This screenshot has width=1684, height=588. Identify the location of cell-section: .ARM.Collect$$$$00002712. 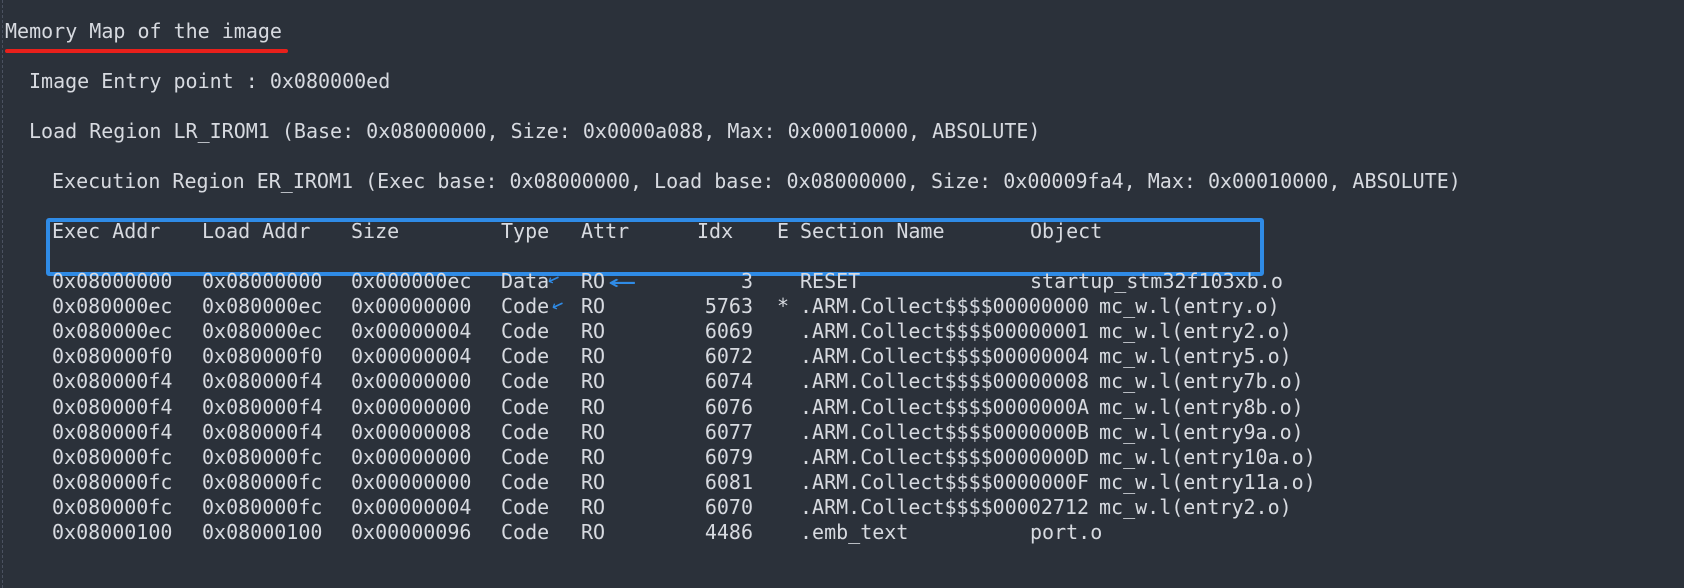
(944, 506).